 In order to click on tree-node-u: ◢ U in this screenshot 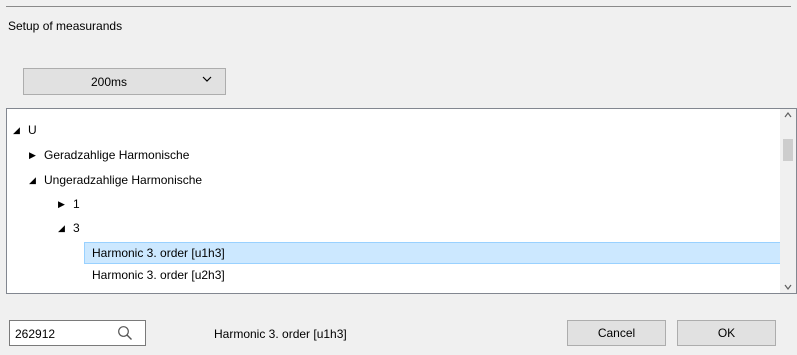, I will do `click(25, 130)`.